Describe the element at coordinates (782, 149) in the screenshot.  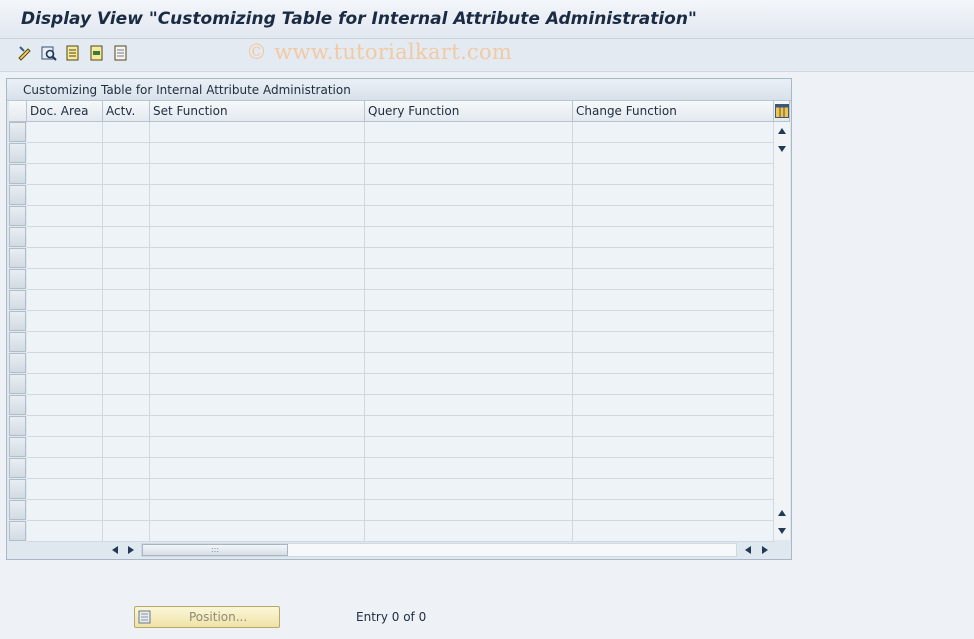
I see `scroll-page-down-icon` at that location.